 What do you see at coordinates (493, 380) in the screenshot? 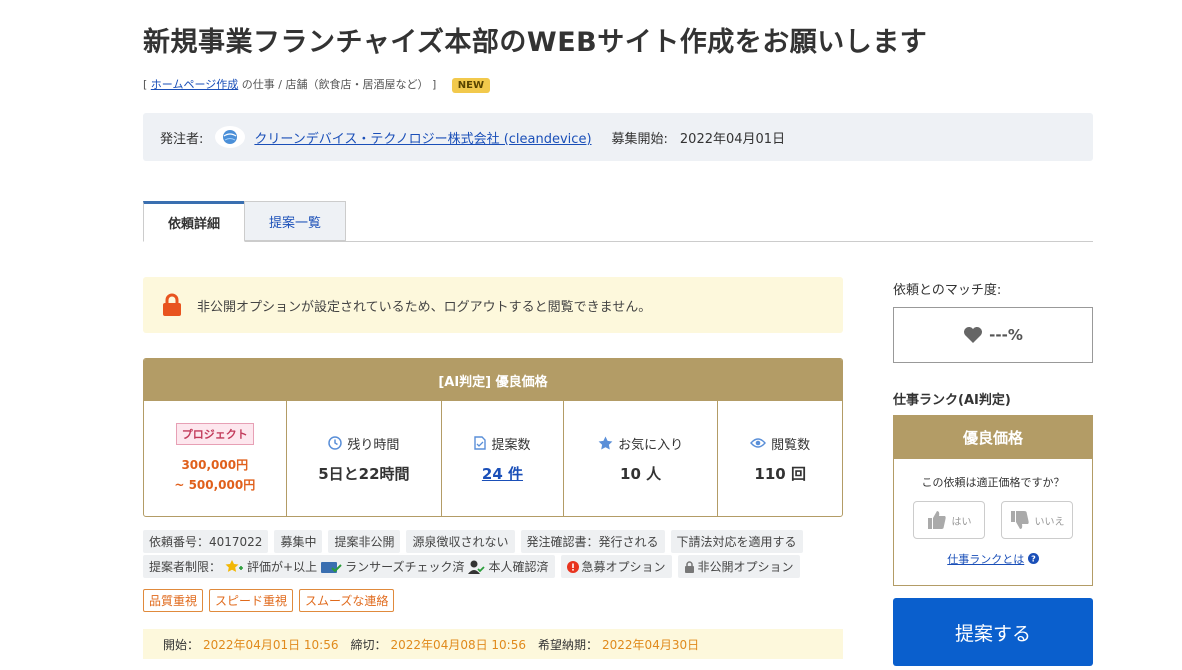
I see `ai-rank-header: [AI判定] 優良価格` at bounding box center [493, 380].